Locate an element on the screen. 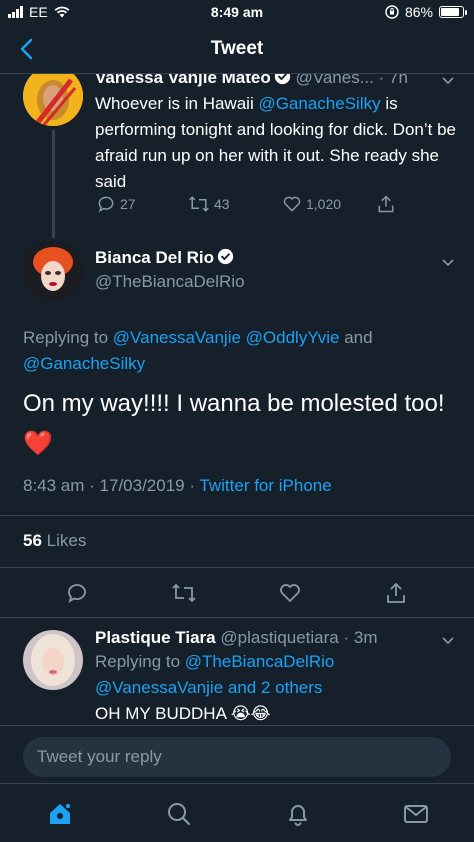 The image size is (474, 842). replying-user-link: @OddlyYvie is located at coordinates (293, 337).